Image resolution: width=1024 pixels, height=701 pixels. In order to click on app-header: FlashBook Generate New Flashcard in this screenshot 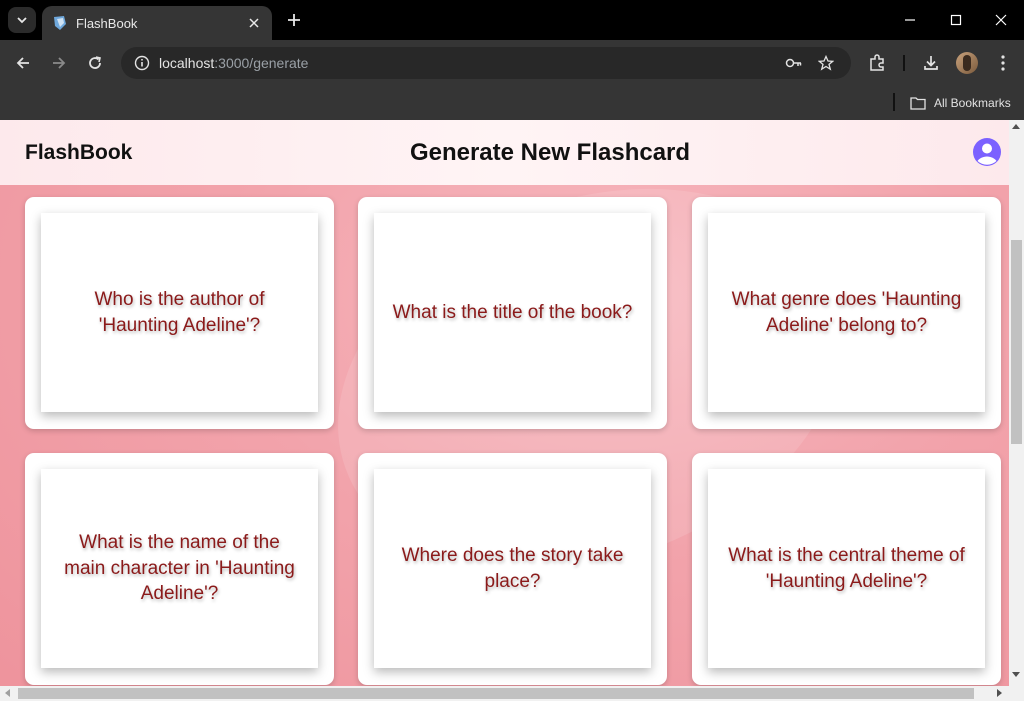, I will do `click(504, 152)`.